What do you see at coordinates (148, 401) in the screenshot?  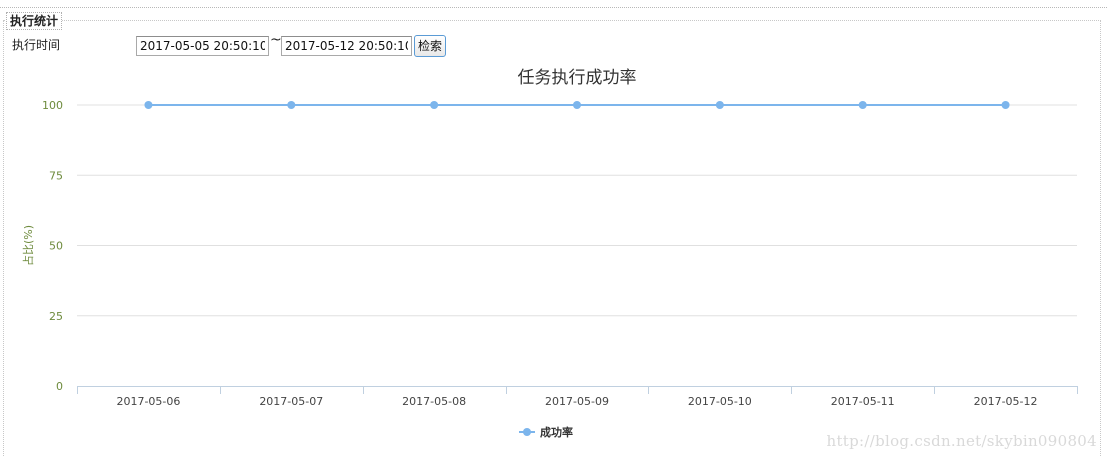 I see `x-tick-label: 2017-05-06` at bounding box center [148, 401].